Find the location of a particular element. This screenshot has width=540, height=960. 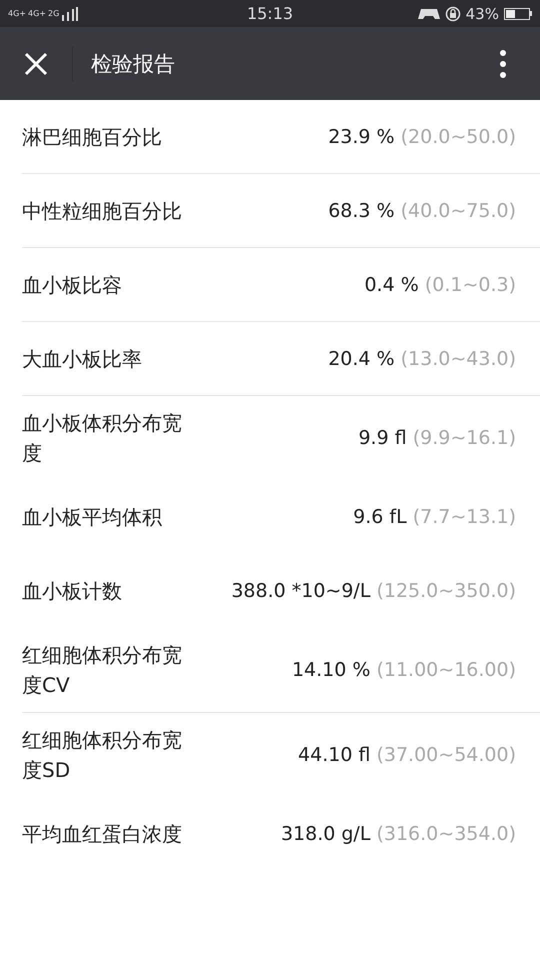

rotation-lock-icon is located at coordinates (452, 14).